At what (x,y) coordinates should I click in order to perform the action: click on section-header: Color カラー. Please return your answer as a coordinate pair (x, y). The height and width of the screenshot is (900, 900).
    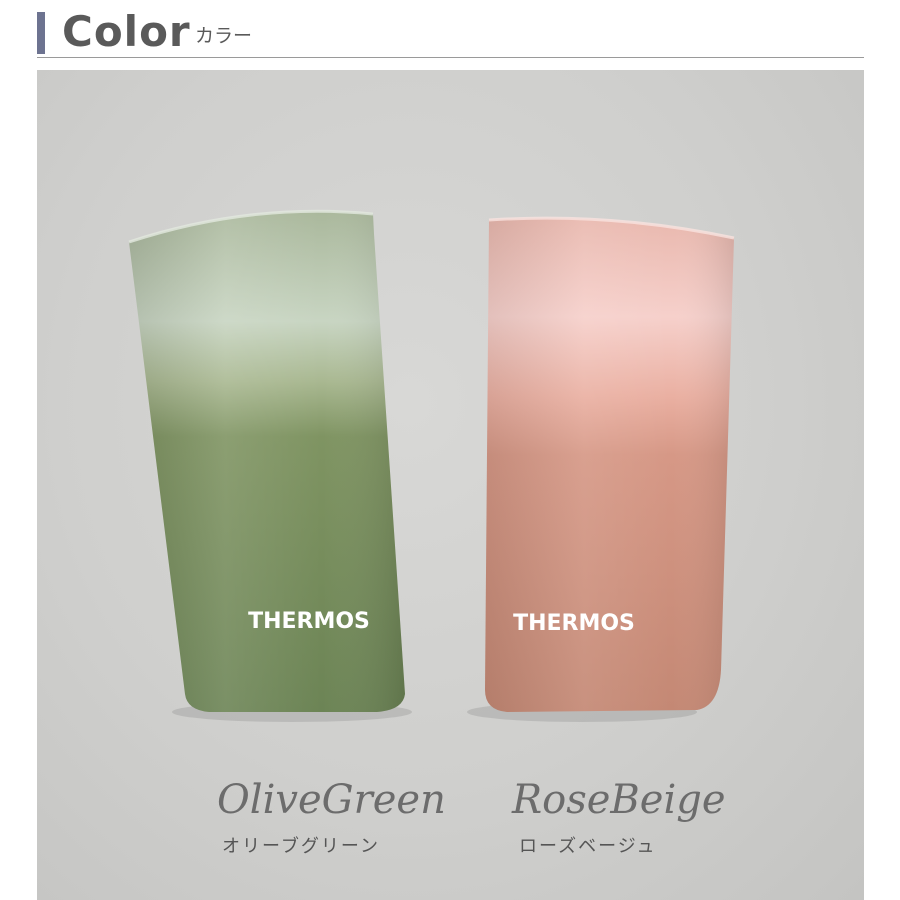
    Looking at the image, I should click on (450, 35).